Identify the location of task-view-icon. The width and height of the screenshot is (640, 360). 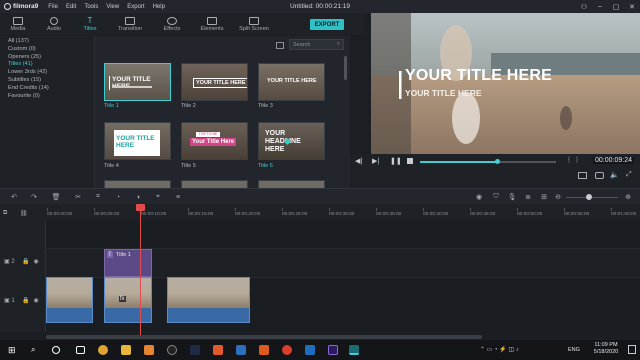
(80, 350).